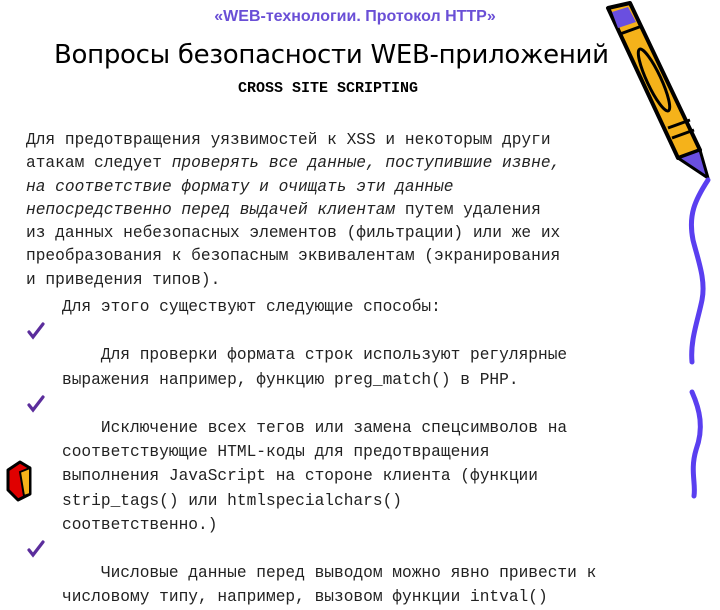  What do you see at coordinates (328, 88) in the screenshot?
I see `slide-subtitle: CROSS SITE SCRIPTING` at bounding box center [328, 88].